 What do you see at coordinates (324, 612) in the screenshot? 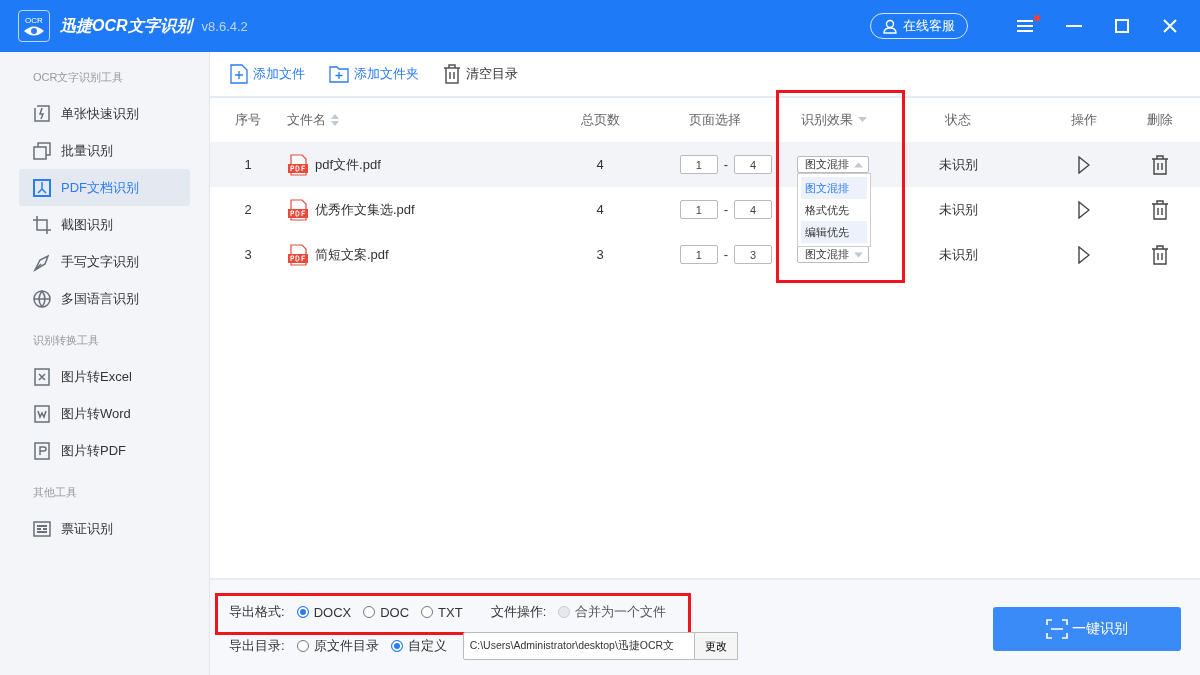
I see `format-radio: DOCX` at bounding box center [324, 612].